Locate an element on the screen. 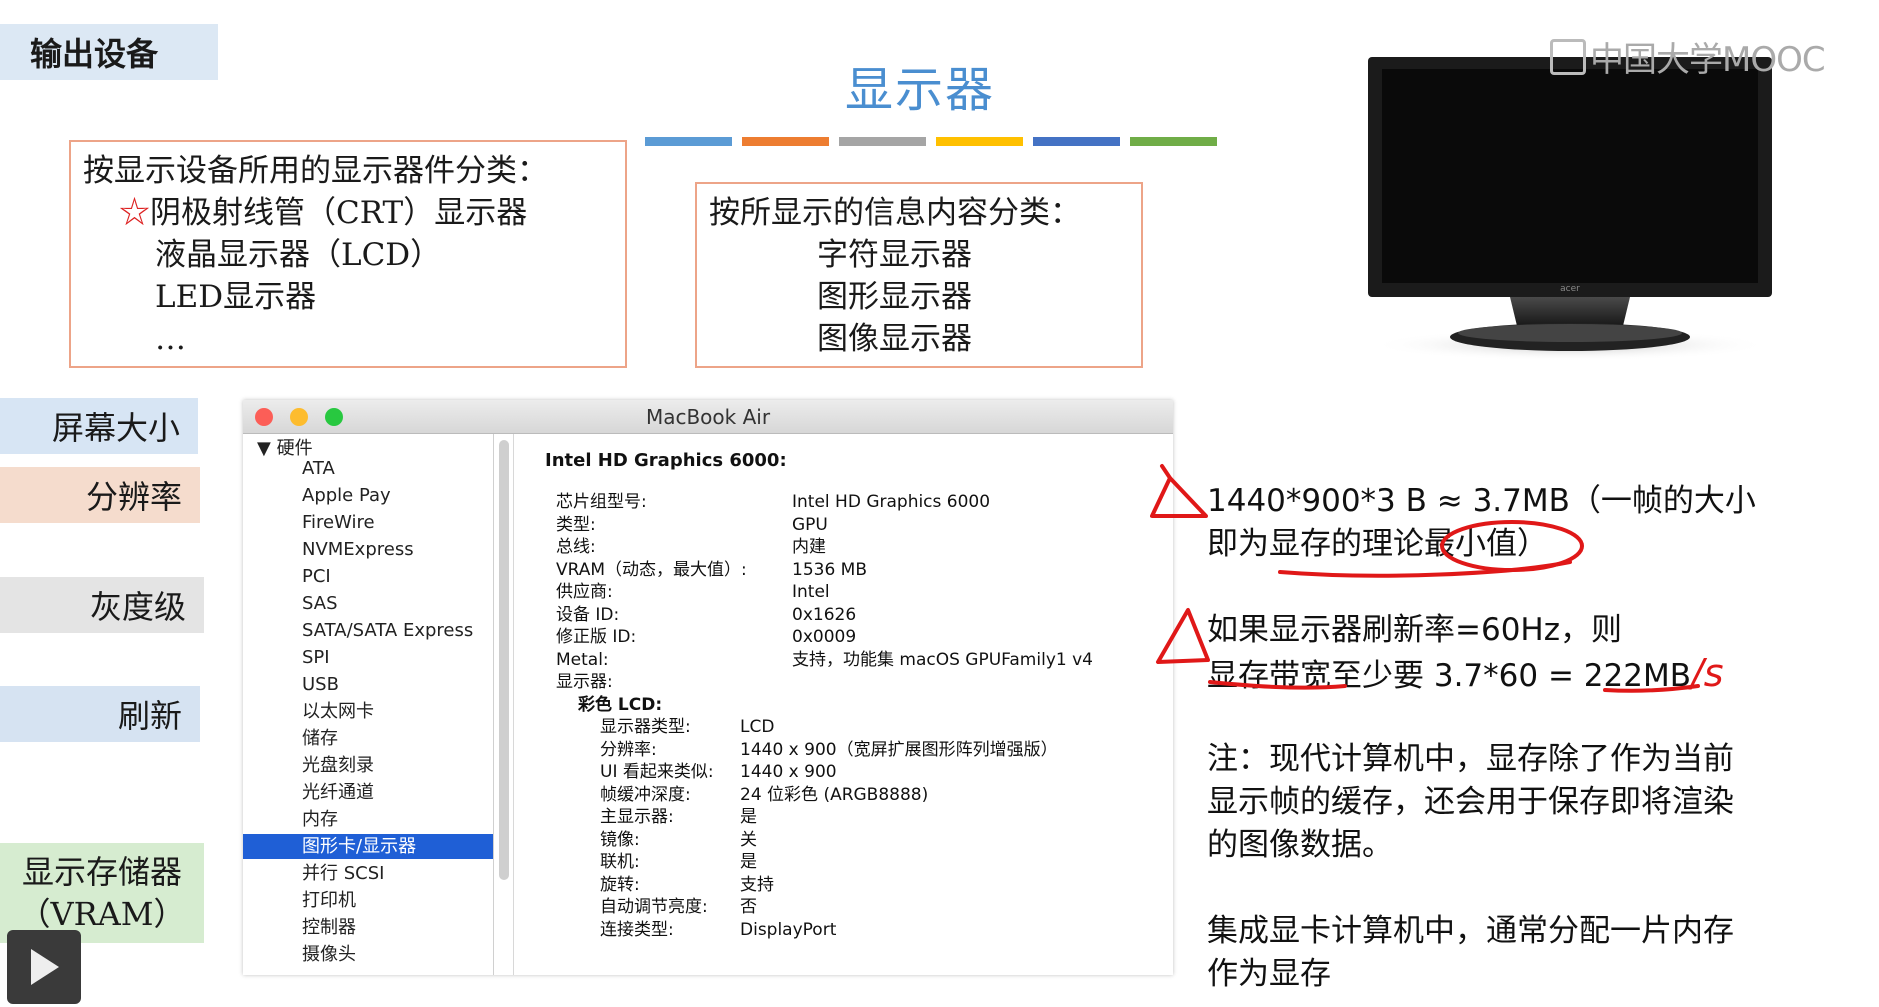 This screenshot has width=1879, height=1007. classify-item: 图像显示器 is located at coordinates (894, 339).